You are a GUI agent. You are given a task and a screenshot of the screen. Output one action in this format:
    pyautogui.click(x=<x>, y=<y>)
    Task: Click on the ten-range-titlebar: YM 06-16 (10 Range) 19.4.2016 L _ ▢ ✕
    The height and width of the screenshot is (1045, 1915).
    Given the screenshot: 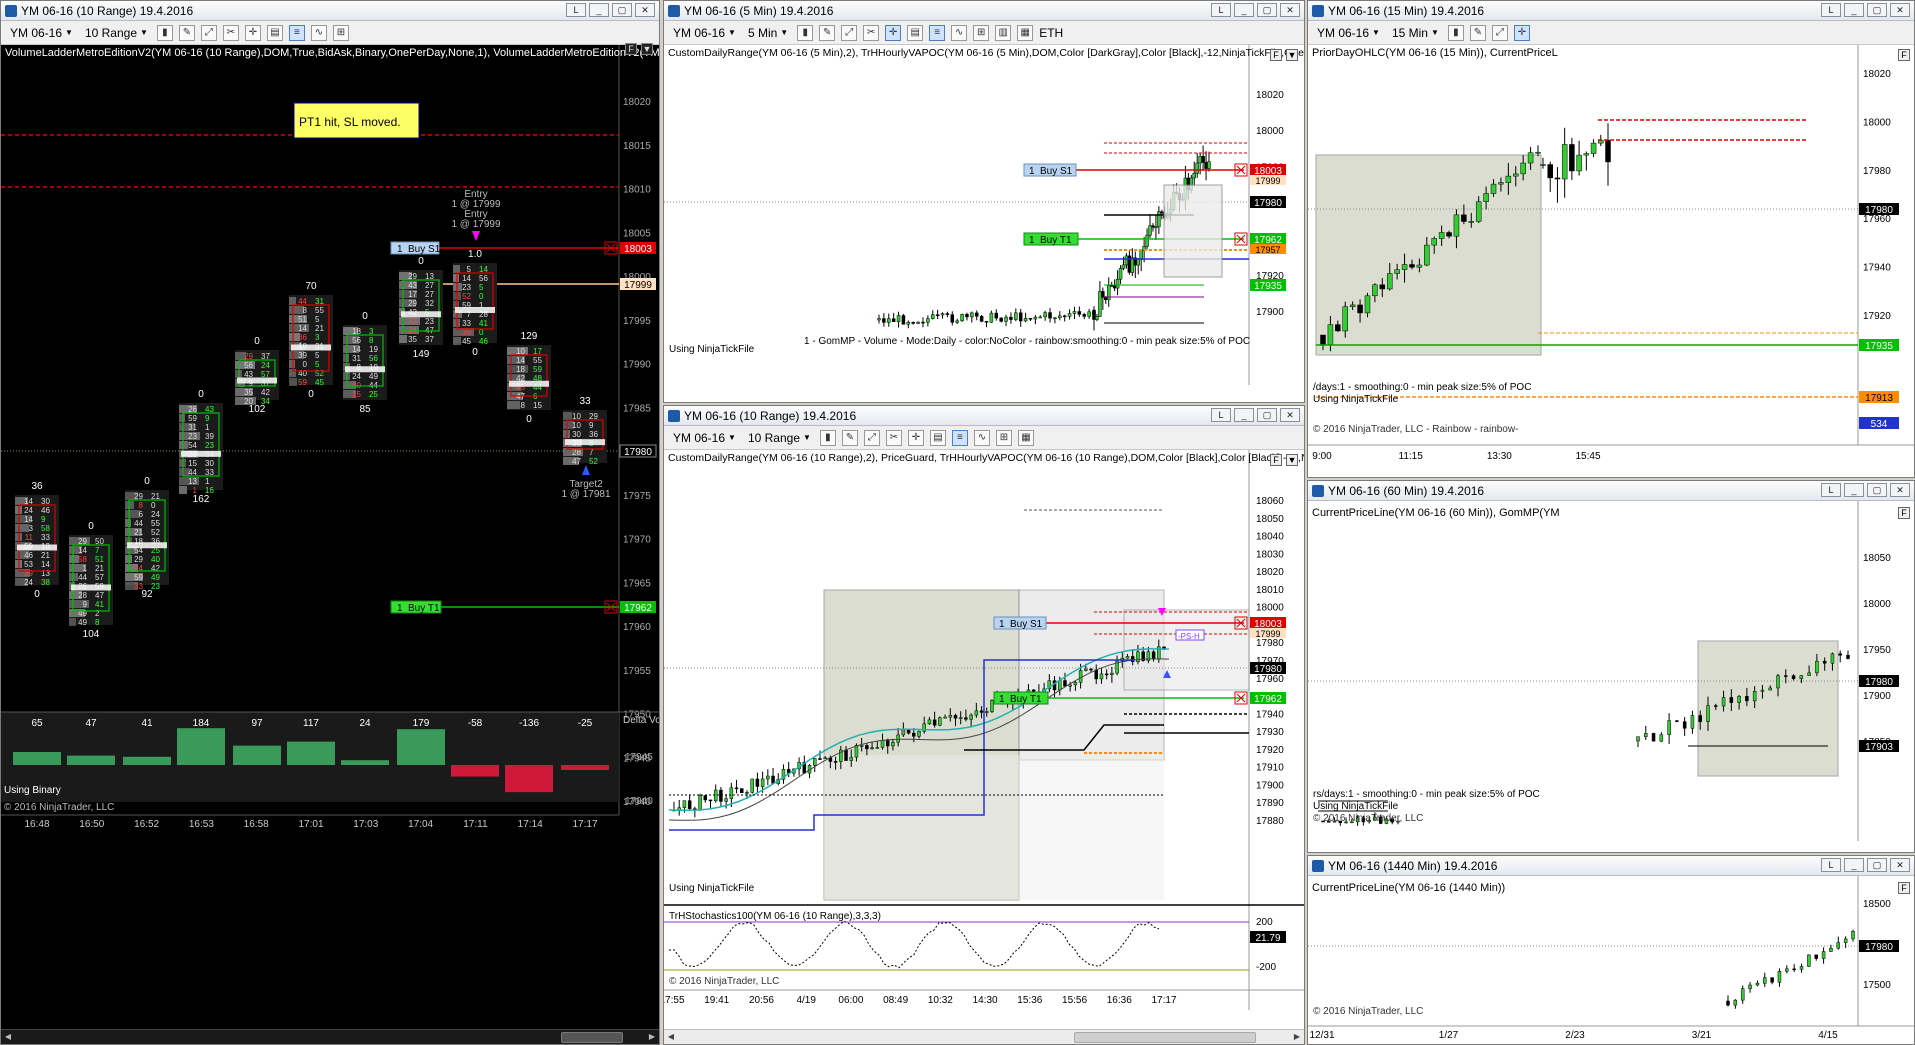 What is the action you would take?
    pyautogui.click(x=984, y=416)
    